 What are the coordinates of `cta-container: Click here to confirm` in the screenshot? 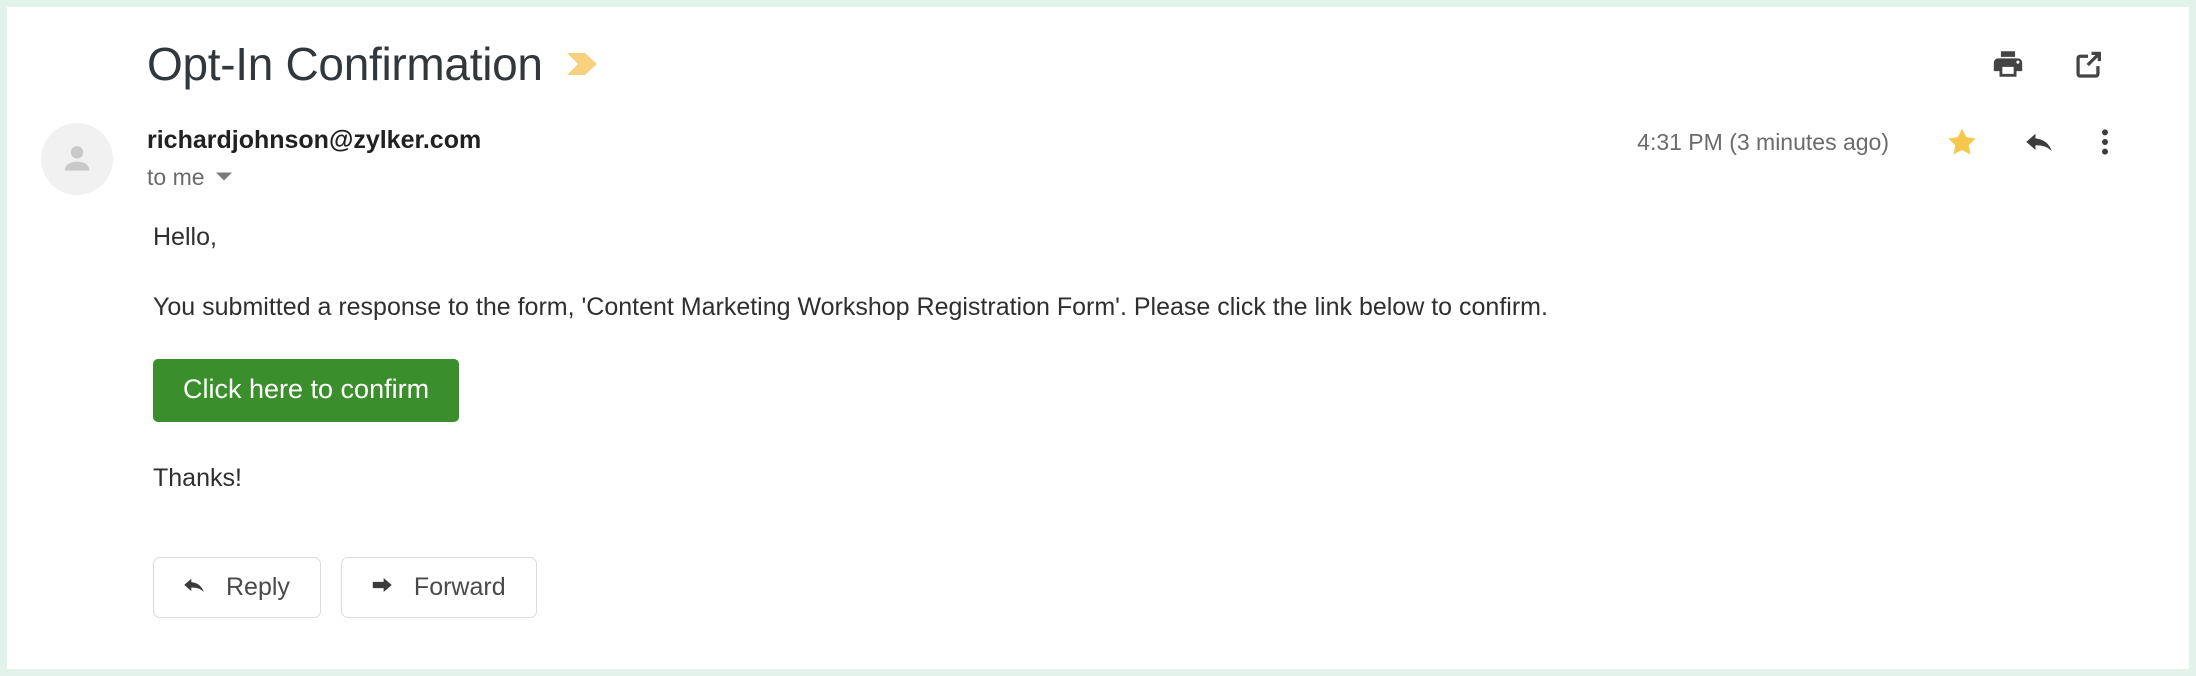 It's located at (1141, 390).